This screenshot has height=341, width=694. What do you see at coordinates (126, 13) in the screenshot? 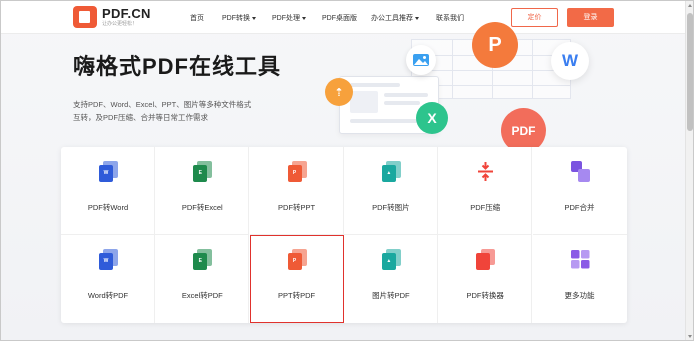
I see `logo-name: PDF.CN` at bounding box center [126, 13].